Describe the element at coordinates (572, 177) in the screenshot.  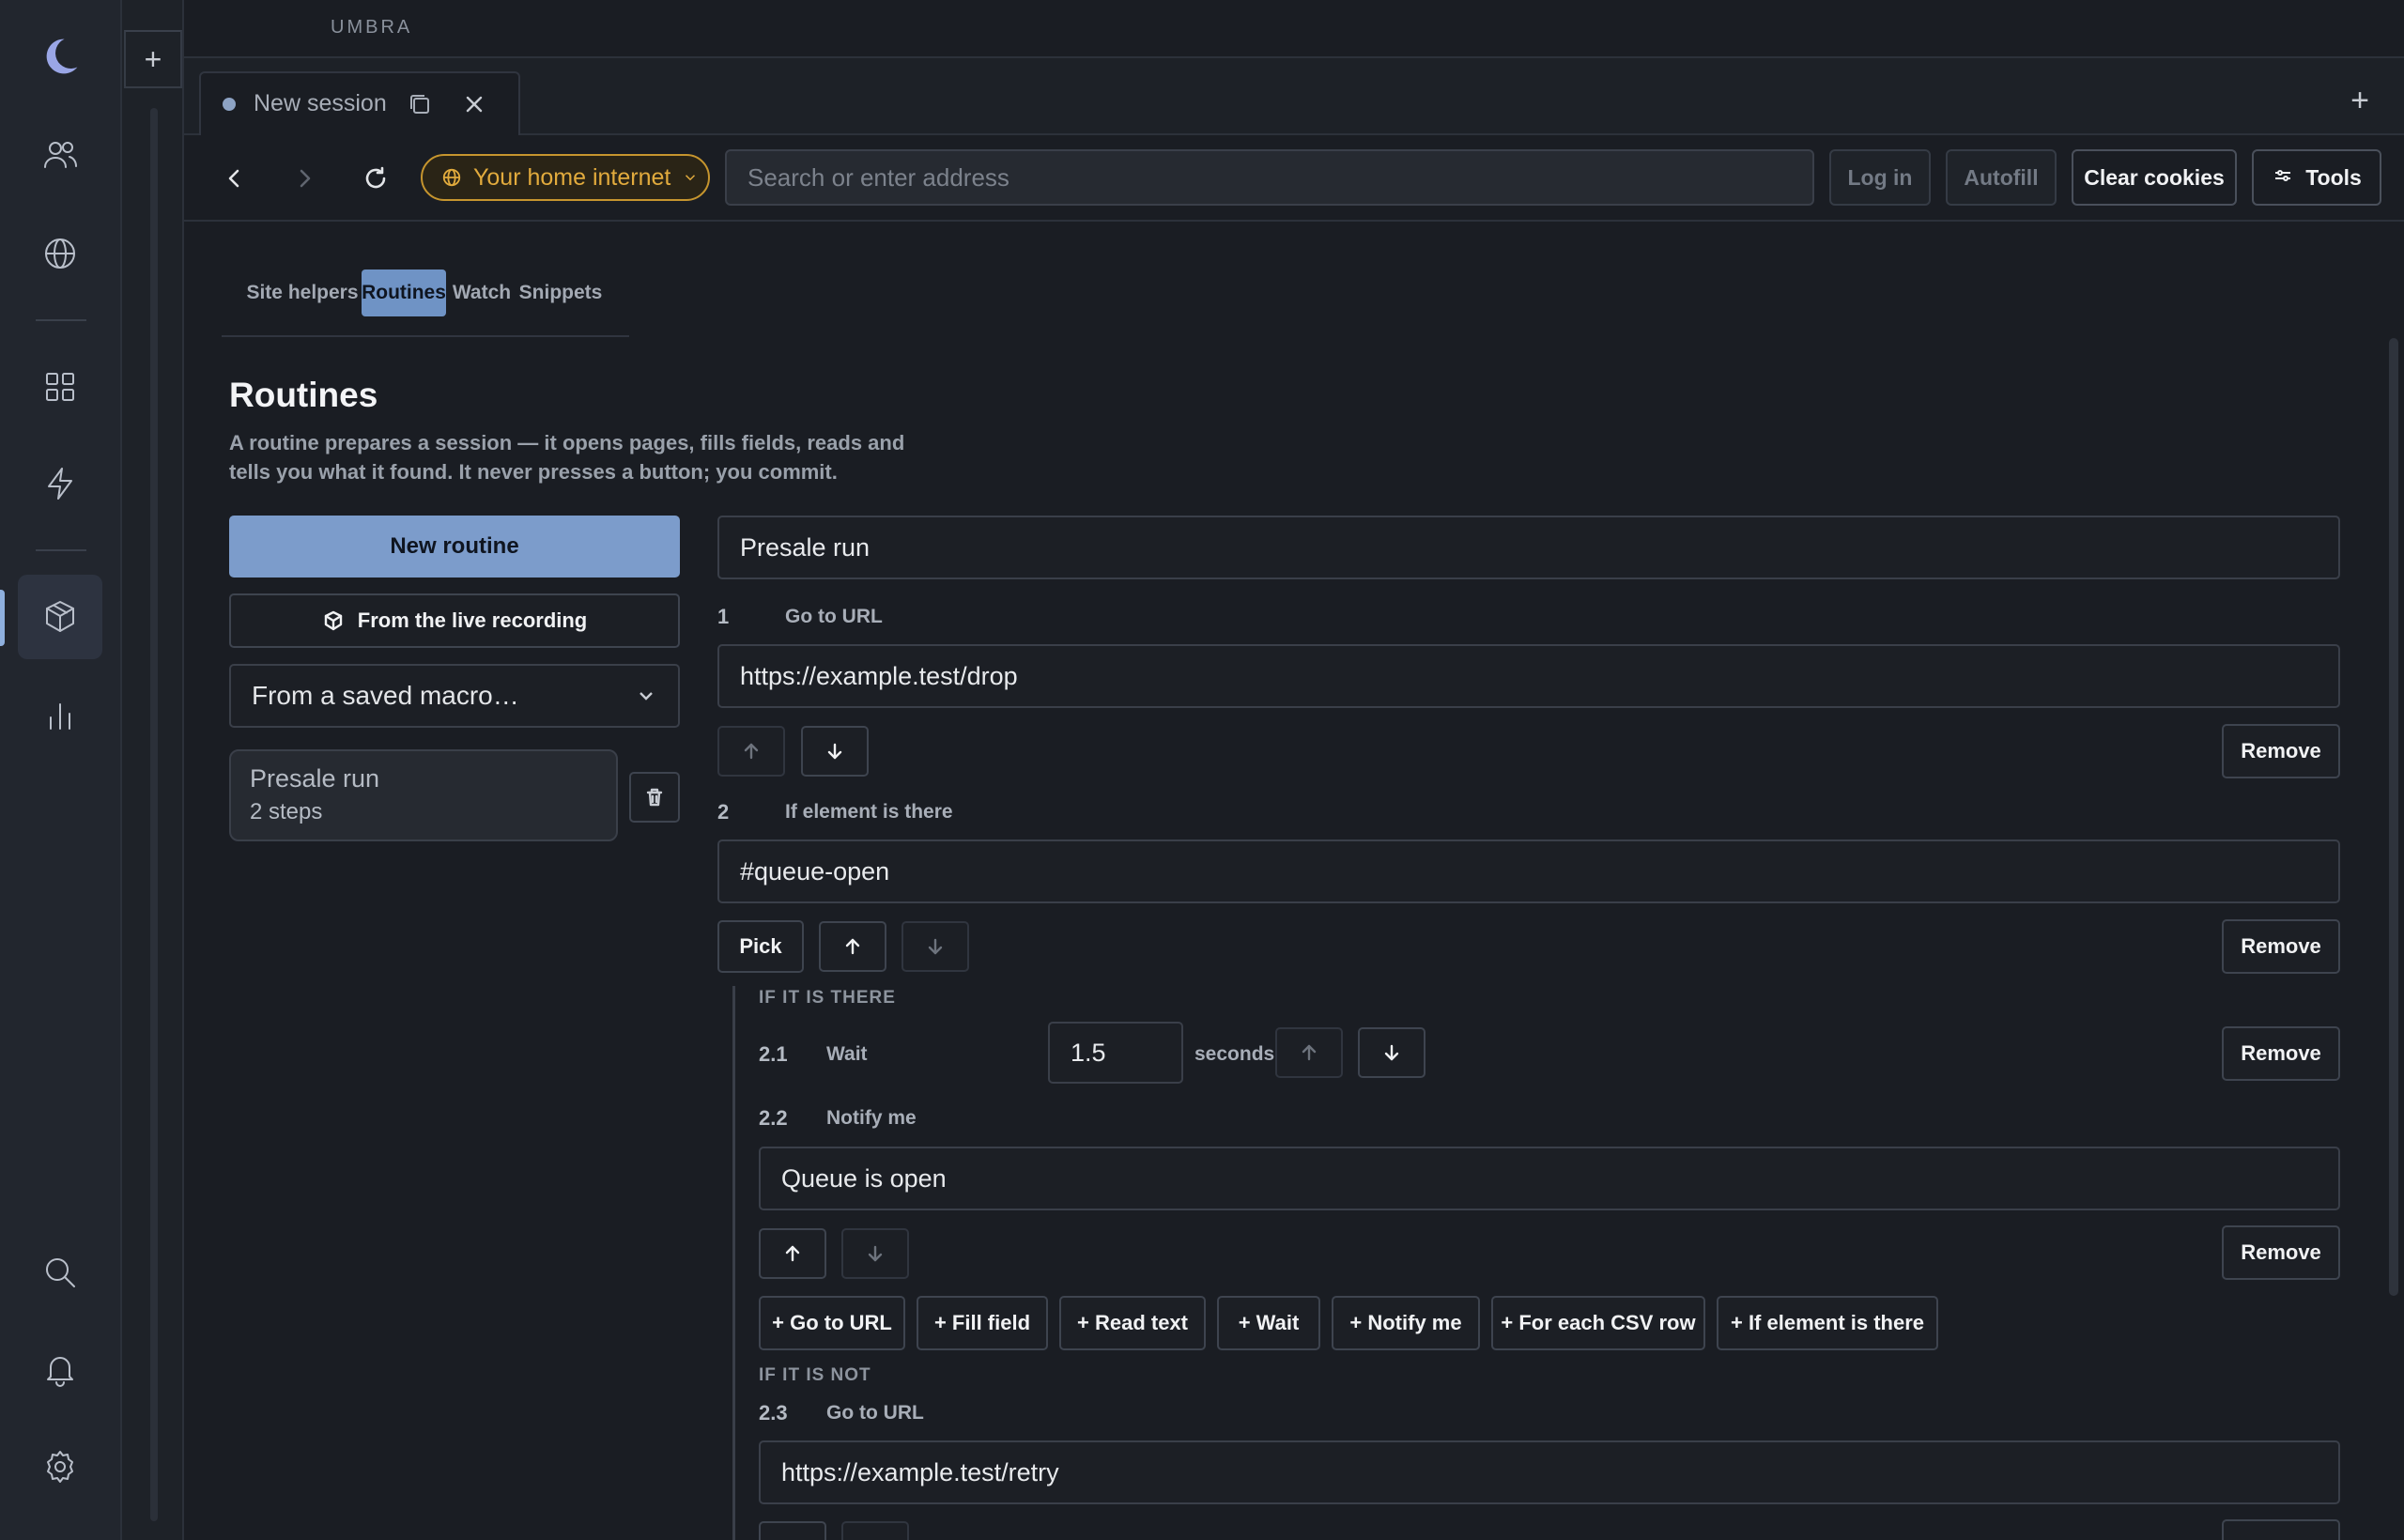
I see `network-label: Your home internet` at that location.